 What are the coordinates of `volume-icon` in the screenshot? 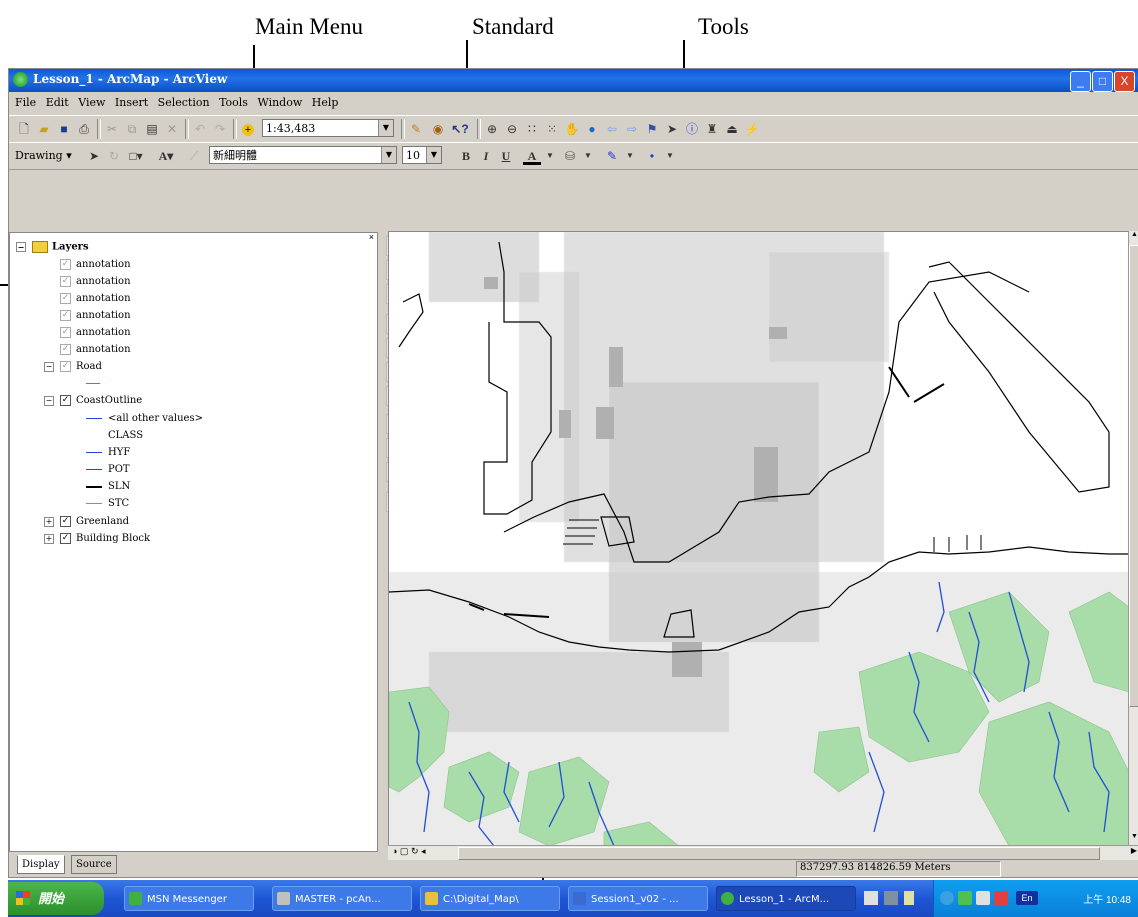 It's located at (983, 898).